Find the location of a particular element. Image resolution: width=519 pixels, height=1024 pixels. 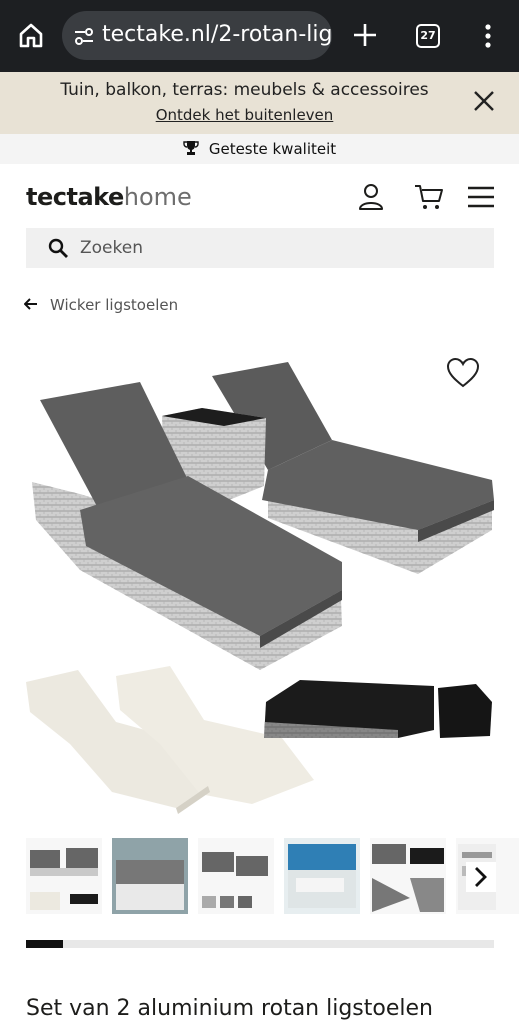

chevron-right-icon is located at coordinates (481, 877).